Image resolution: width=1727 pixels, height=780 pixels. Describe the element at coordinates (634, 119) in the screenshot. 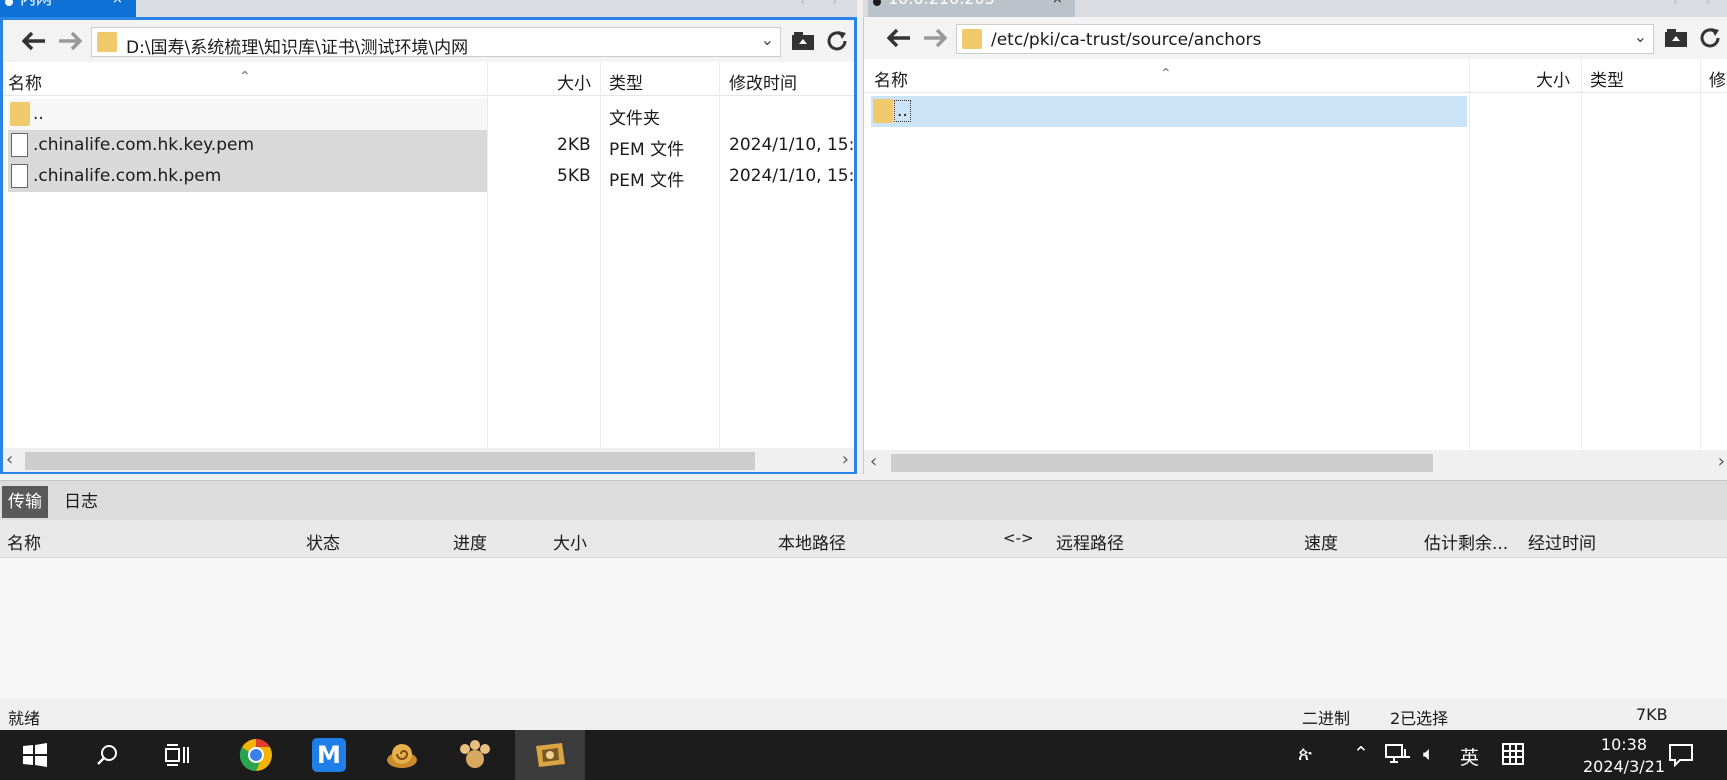

I see `file-type: 文件夹` at that location.